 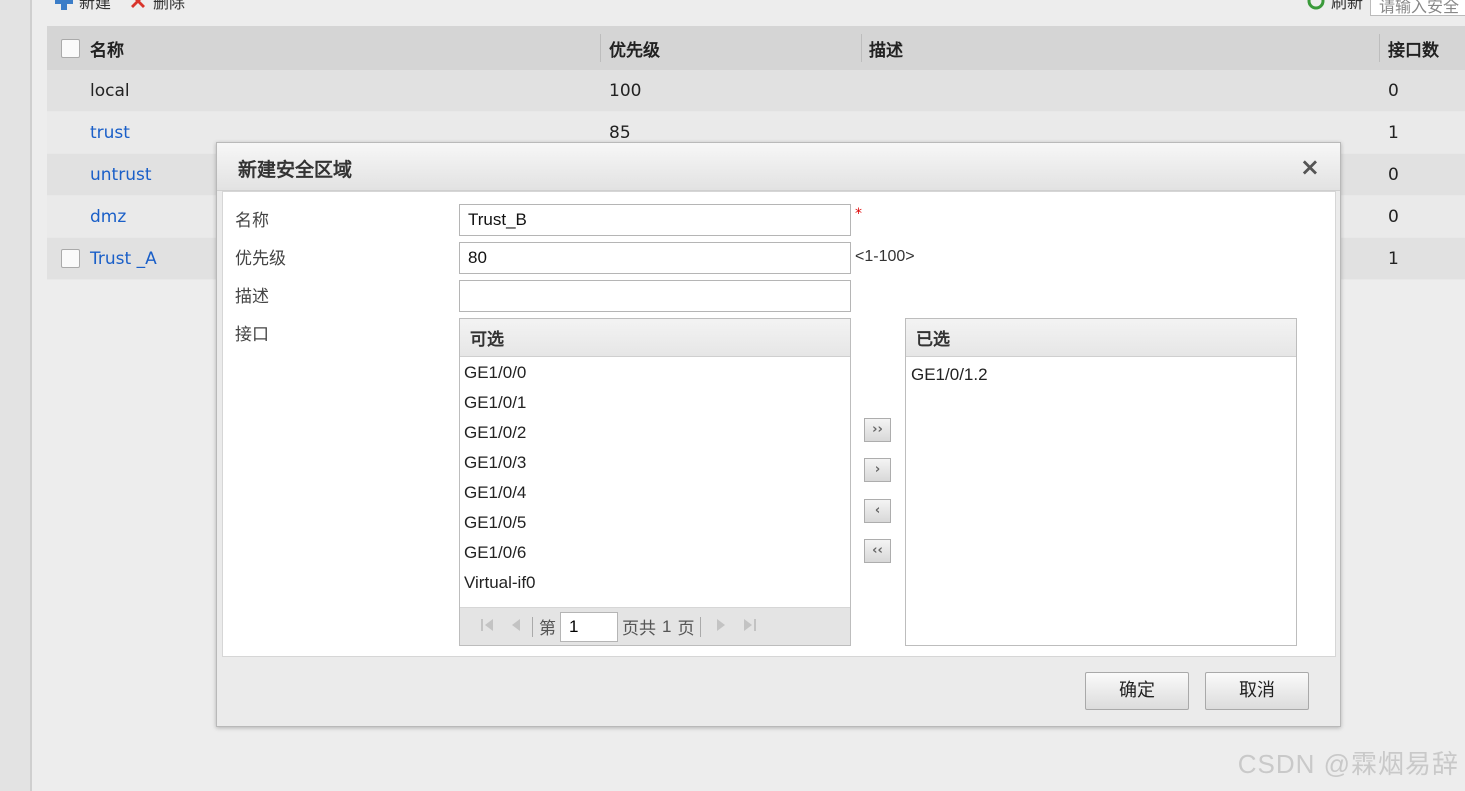 What do you see at coordinates (778, 692) in the screenshot?
I see `dialog-footer: 确定 取消` at bounding box center [778, 692].